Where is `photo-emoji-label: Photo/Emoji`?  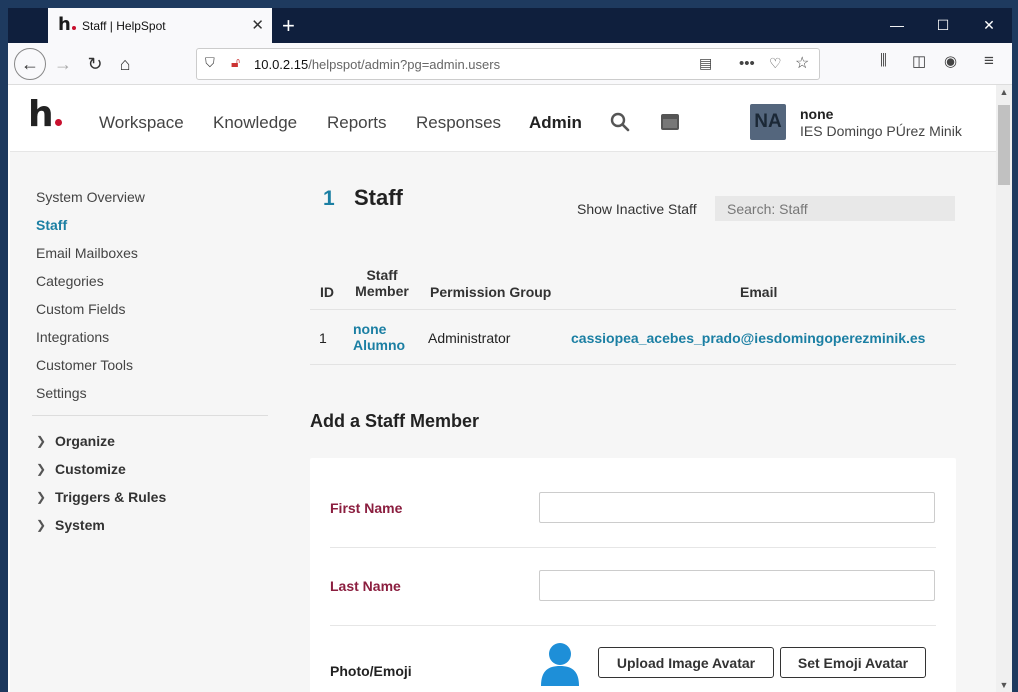
photo-emoji-label: Photo/Emoji is located at coordinates (371, 671).